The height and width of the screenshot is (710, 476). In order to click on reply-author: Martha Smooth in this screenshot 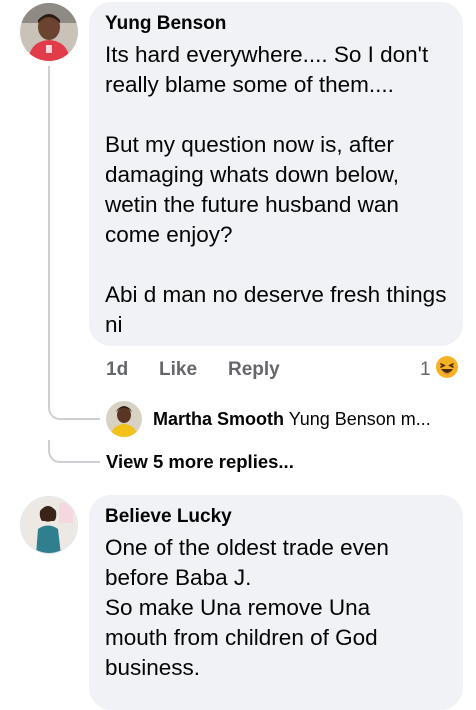, I will do `click(218, 419)`.